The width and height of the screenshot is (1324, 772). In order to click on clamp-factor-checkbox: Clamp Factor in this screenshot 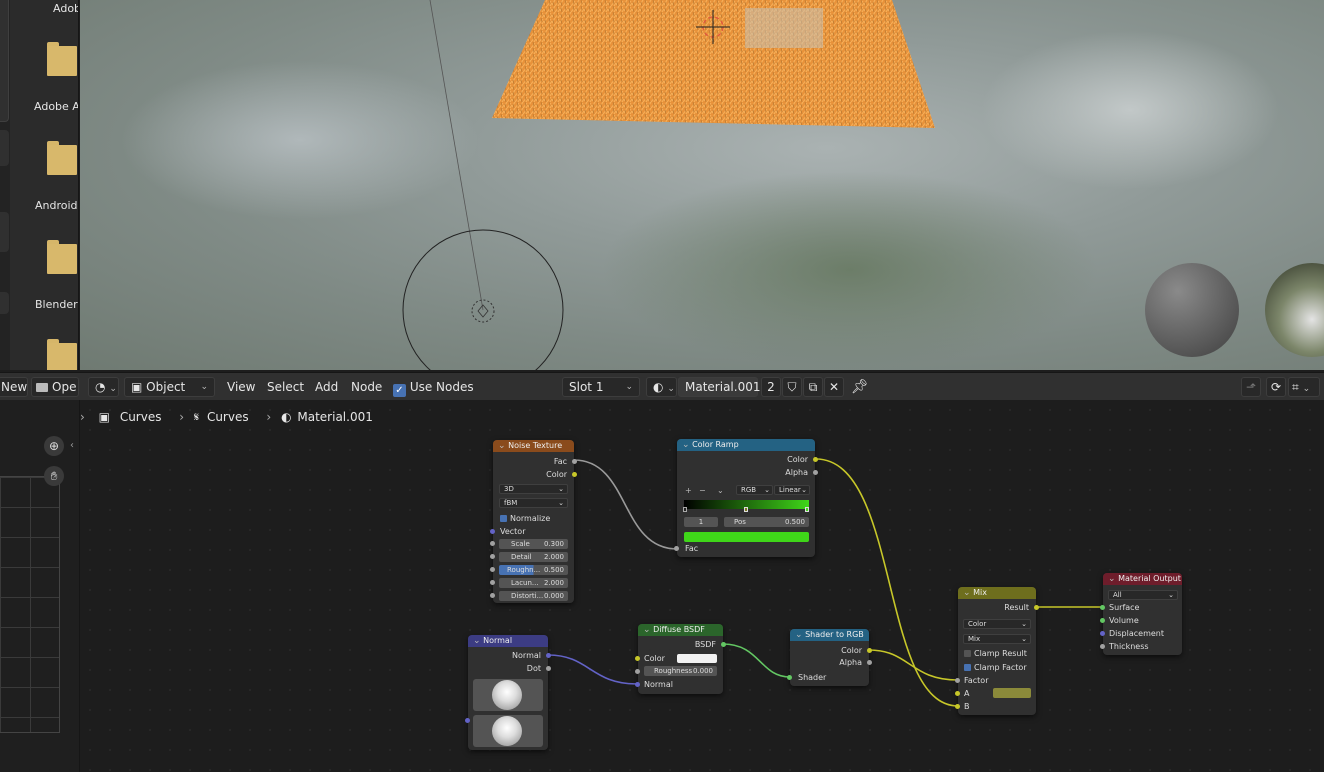, I will do `click(995, 667)`.